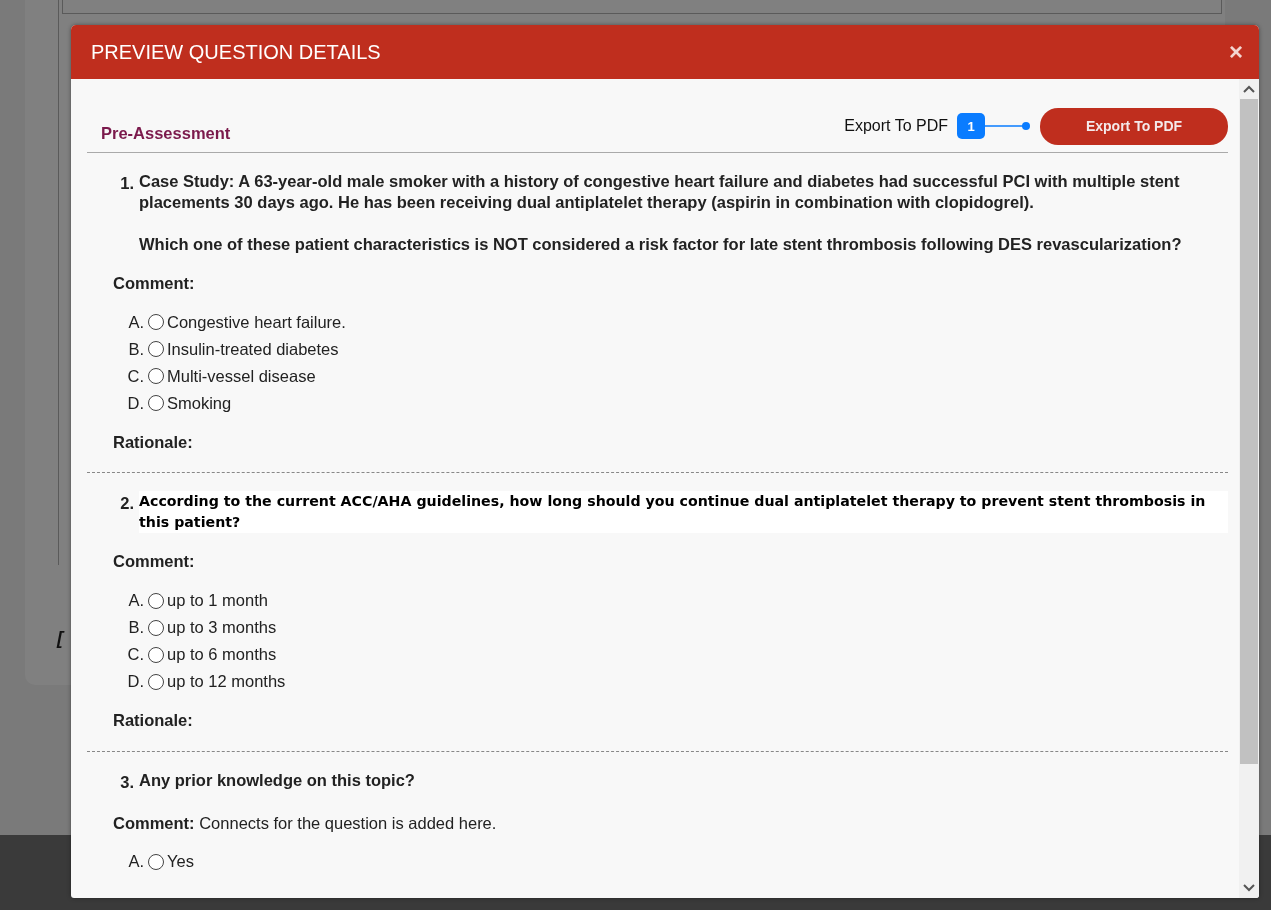  I want to click on option-label: Smoking, so click(199, 403).